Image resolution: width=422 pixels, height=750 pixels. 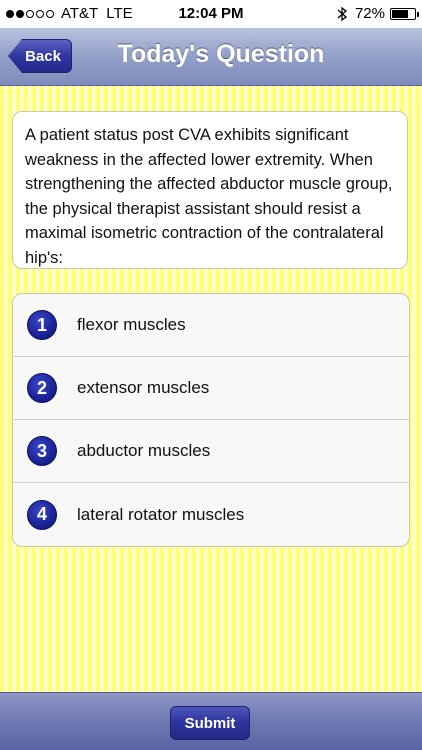 I want to click on answer-option-4: 4 lateral rotator muscles, so click(x=211, y=514).